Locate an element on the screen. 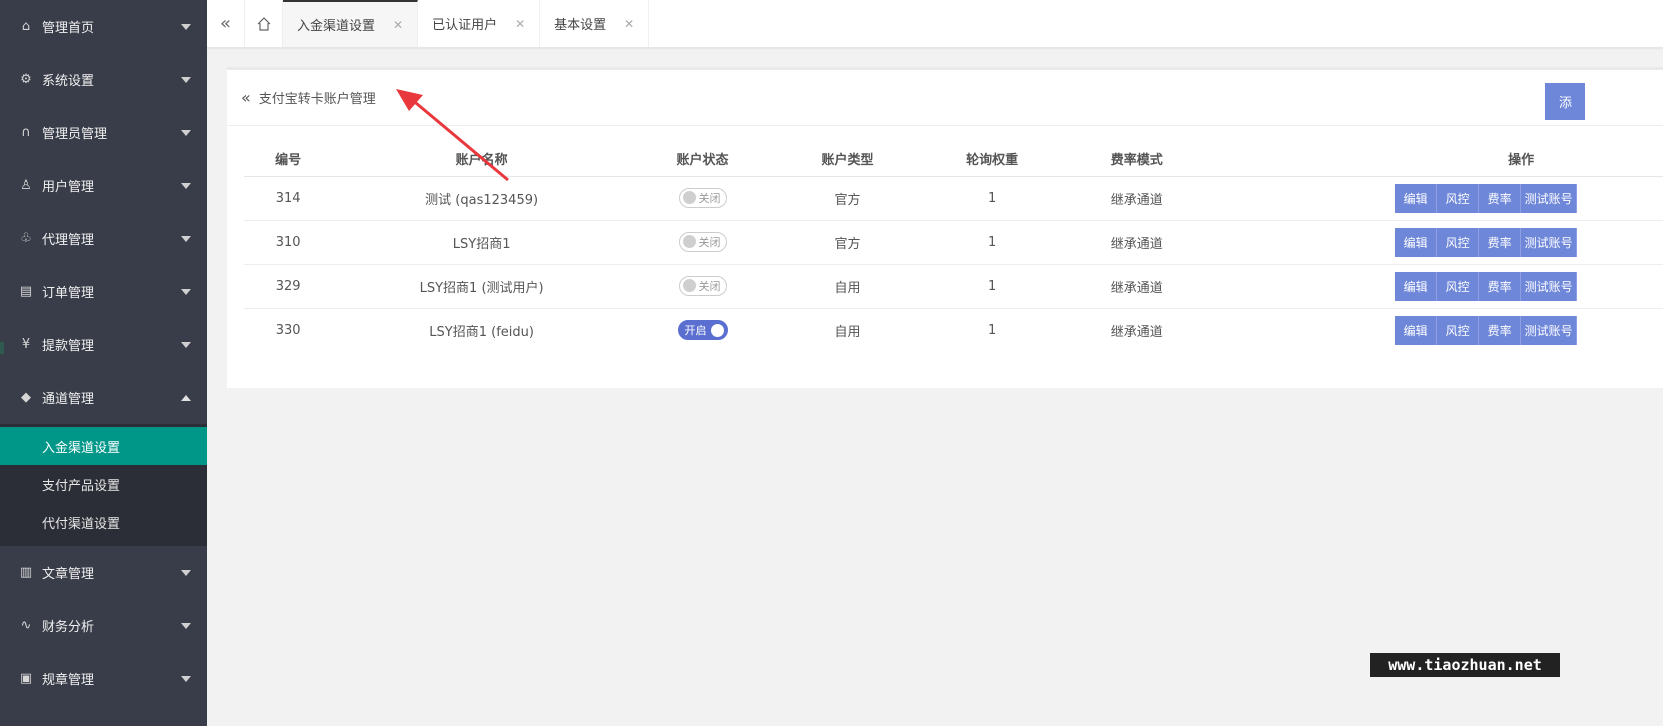  yen-icon: ¥ is located at coordinates (26, 344).